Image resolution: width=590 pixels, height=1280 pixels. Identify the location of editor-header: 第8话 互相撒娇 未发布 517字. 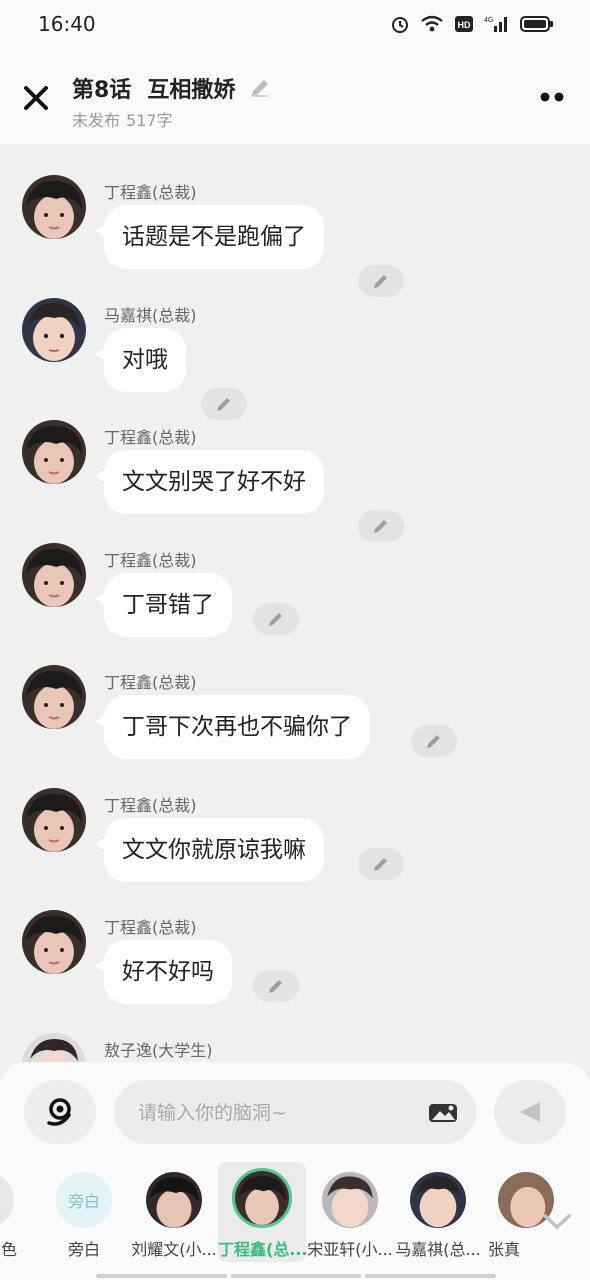
(295, 98).